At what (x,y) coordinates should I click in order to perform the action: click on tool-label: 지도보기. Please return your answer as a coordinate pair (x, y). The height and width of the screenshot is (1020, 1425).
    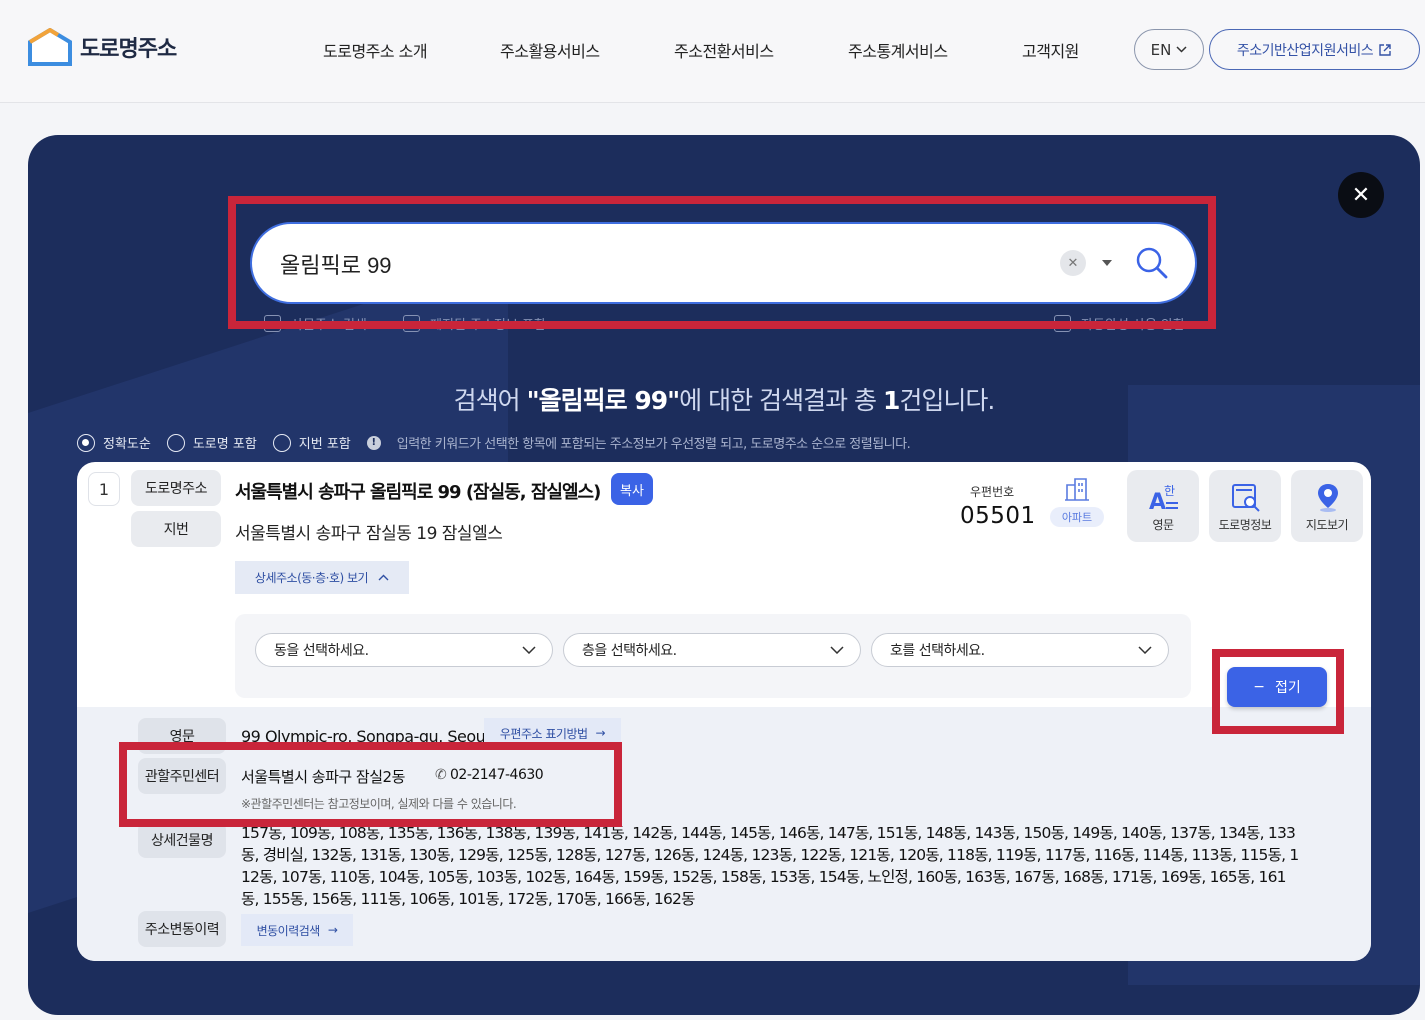
    Looking at the image, I should click on (1327, 525).